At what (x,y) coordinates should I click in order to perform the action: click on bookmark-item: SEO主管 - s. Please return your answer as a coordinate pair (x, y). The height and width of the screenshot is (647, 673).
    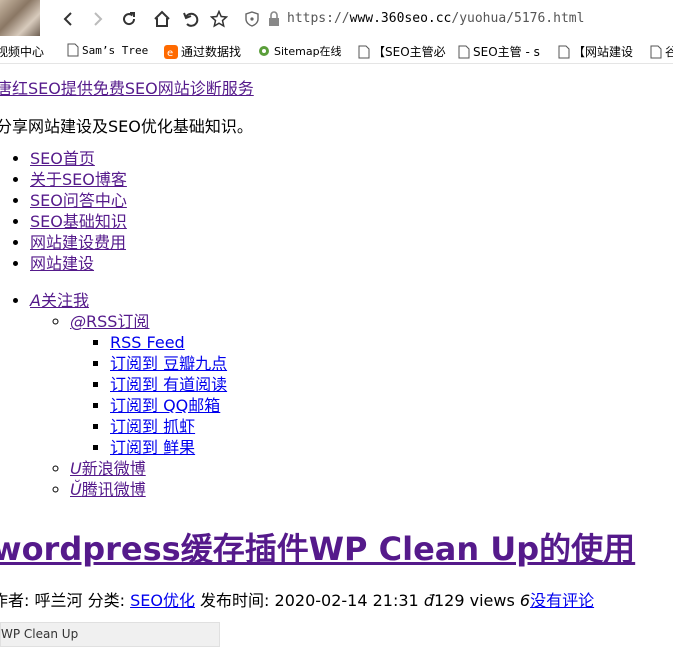
    Looking at the image, I should click on (499, 51).